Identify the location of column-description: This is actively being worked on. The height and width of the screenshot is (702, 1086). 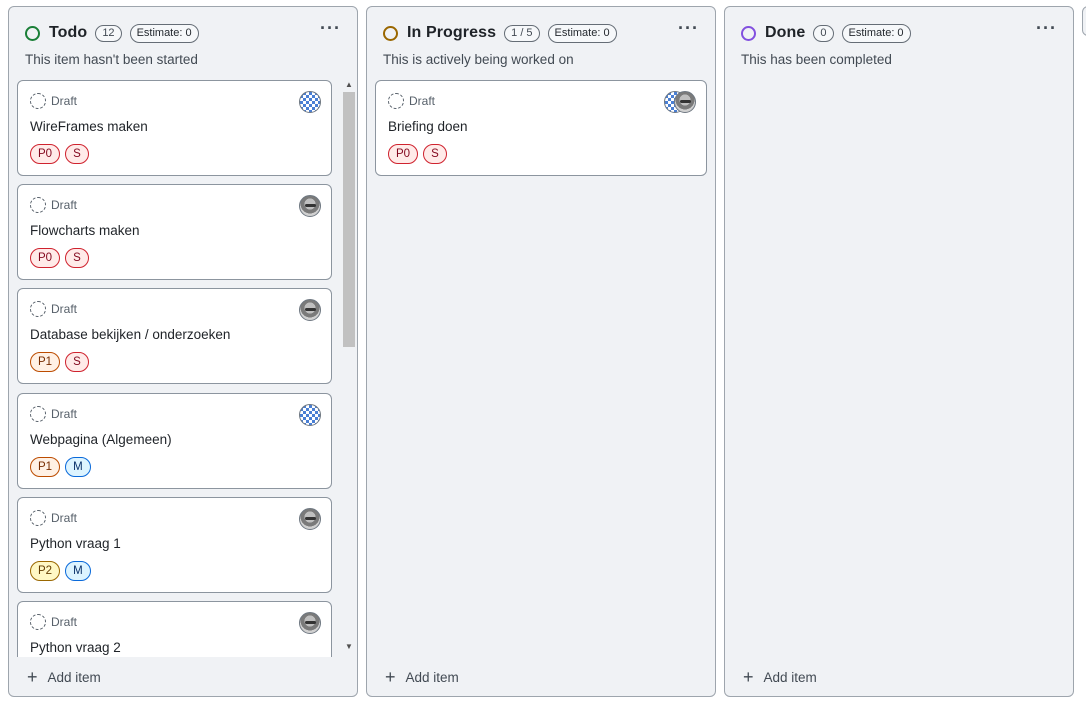
(478, 59).